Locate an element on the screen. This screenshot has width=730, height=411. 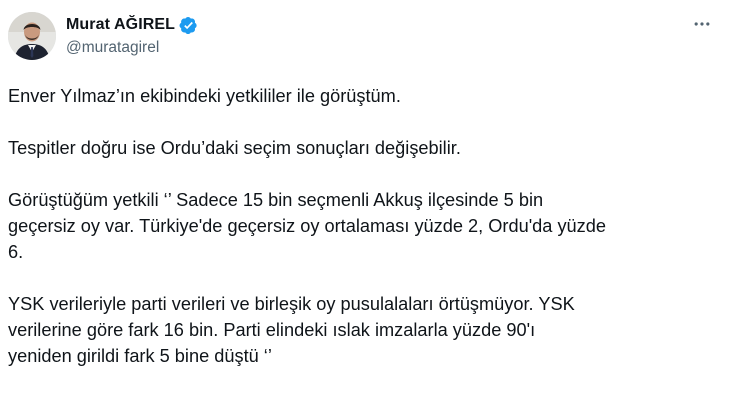
avatar-image is located at coordinates (32, 36).